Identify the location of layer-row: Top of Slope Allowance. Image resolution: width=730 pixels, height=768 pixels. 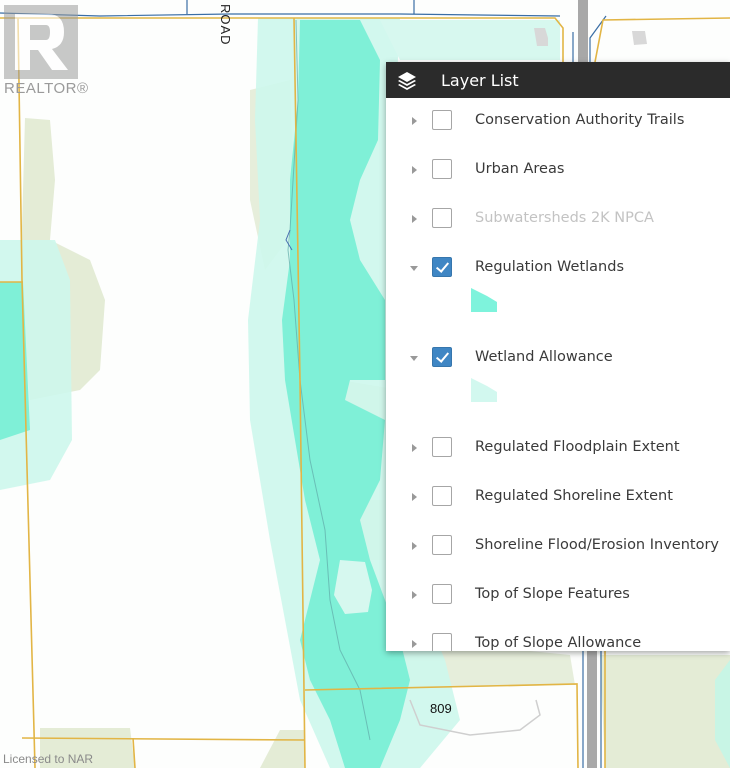
(558, 640).